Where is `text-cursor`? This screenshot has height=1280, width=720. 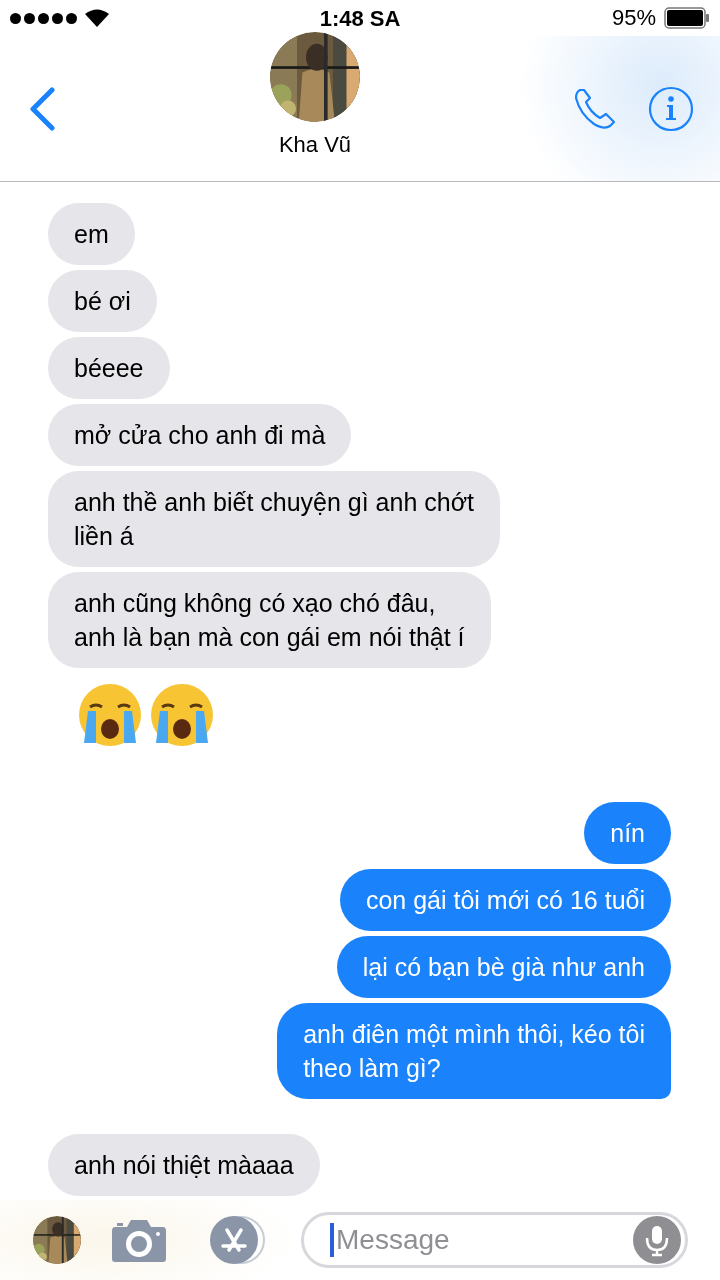
text-cursor is located at coordinates (332, 1240).